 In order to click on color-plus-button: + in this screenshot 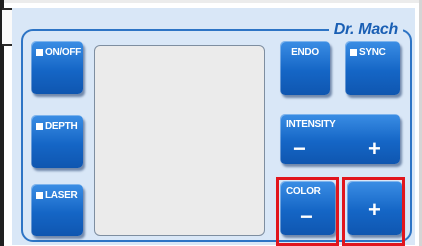, I will do `click(374, 208)`.